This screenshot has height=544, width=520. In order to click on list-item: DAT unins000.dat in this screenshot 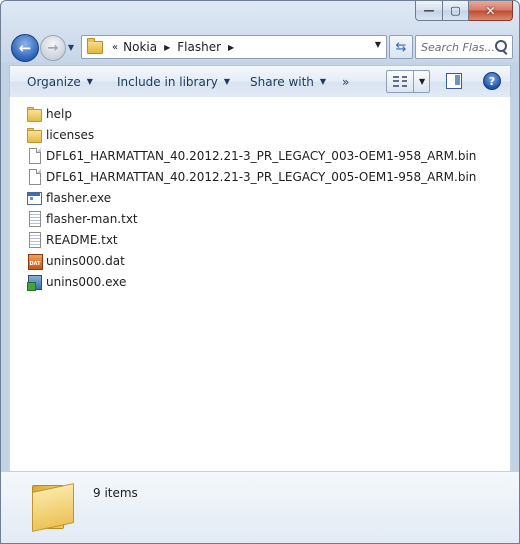, I will do `click(251, 260)`.